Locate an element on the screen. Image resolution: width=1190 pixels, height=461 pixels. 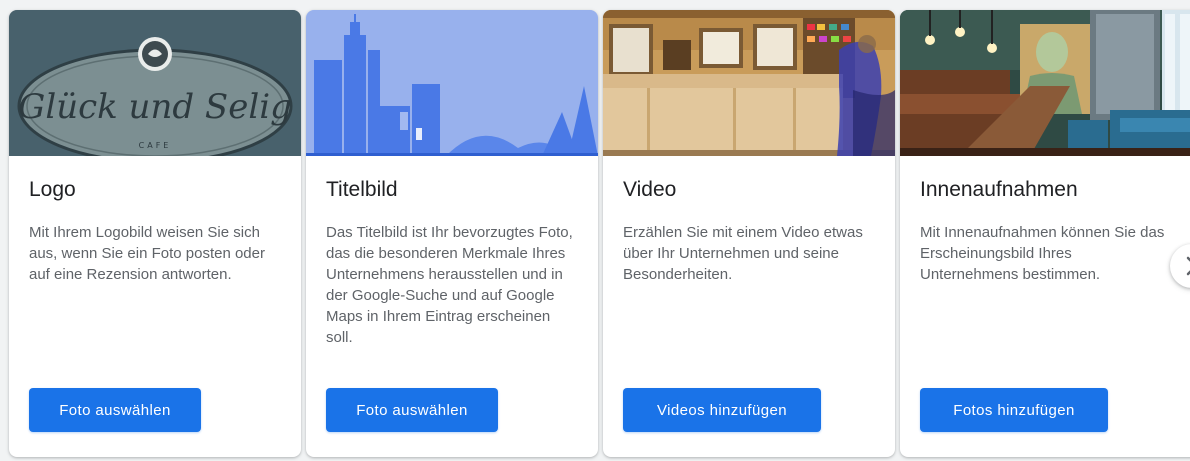
card-title: Video is located at coordinates (650, 189).